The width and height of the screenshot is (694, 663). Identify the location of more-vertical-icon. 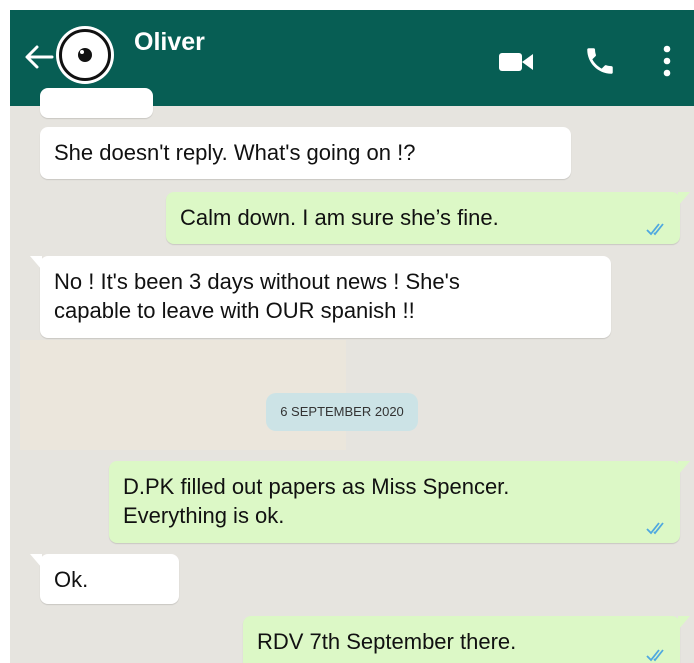
(667, 61).